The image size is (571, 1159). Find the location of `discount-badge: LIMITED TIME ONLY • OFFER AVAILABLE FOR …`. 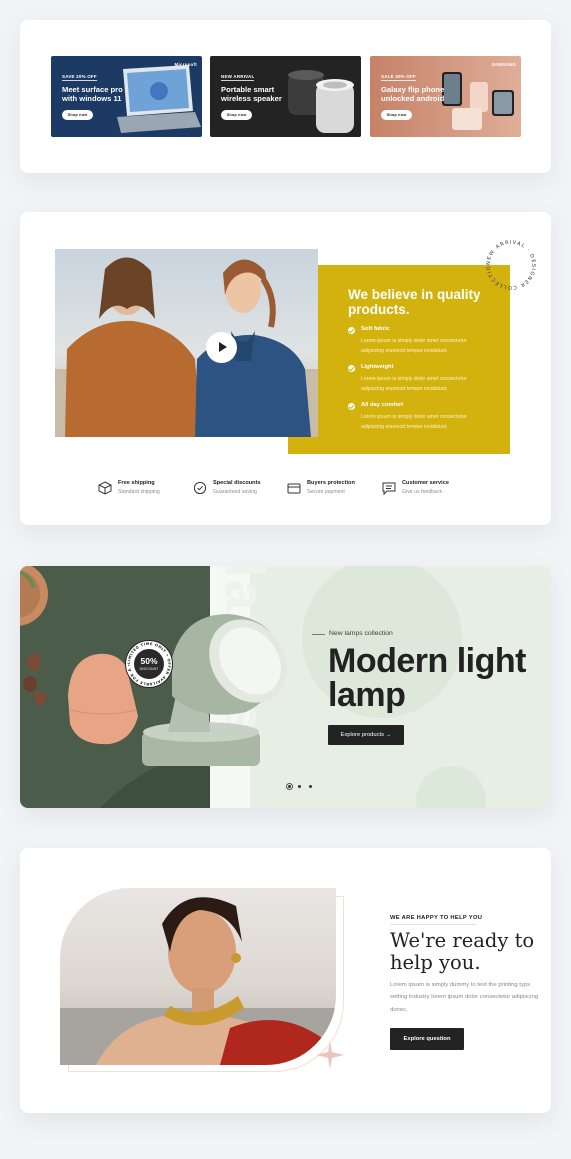

discount-badge: LIMITED TIME ONLY • OFFER AVAILABLE FOR … is located at coordinates (149, 664).